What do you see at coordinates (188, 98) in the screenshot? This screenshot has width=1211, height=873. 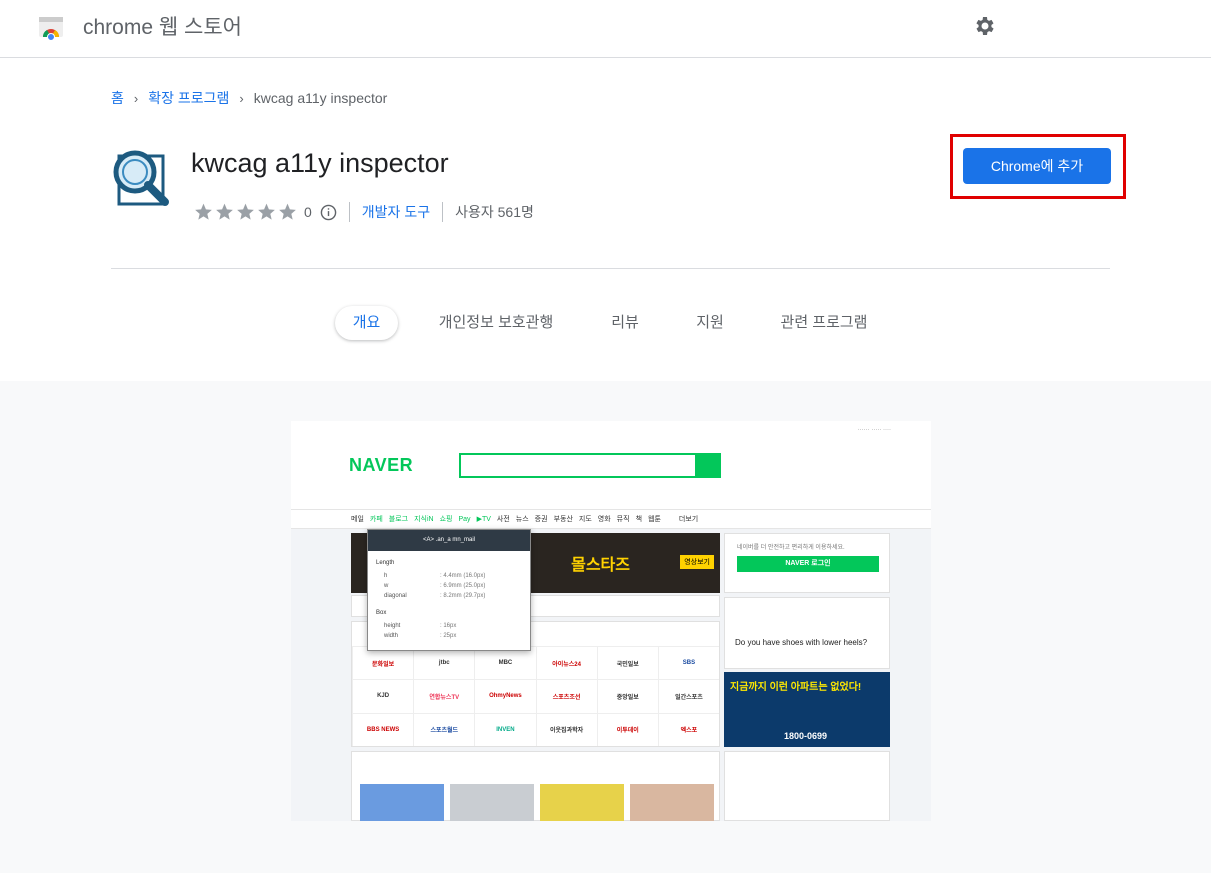 I see `breadcrumb-category: 확장 프로그램` at bounding box center [188, 98].